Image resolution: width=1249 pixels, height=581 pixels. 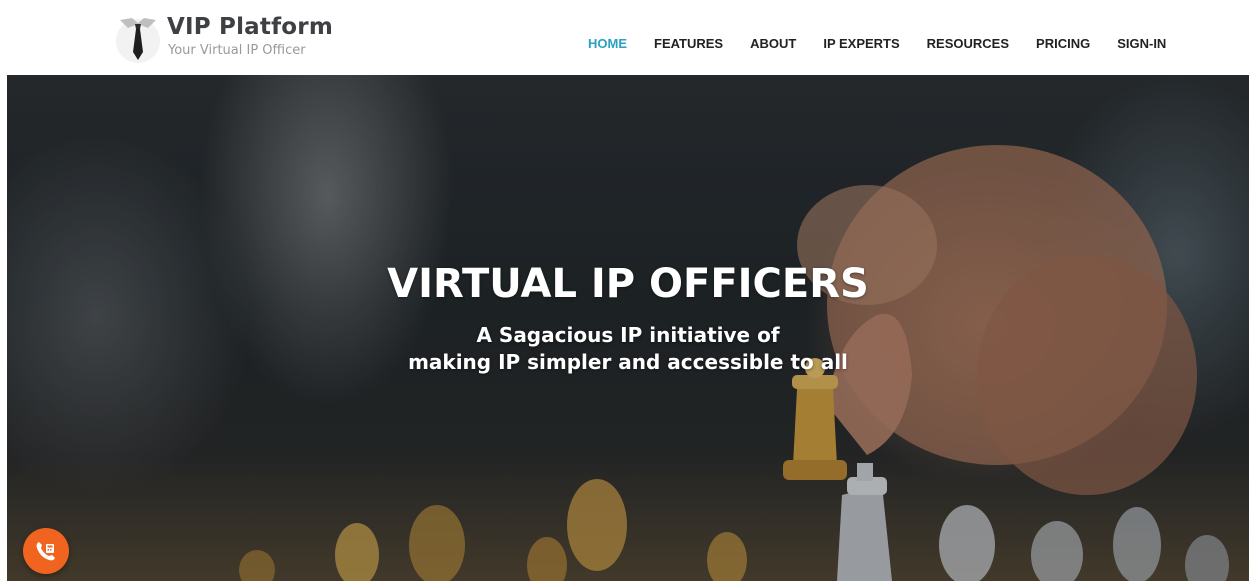 What do you see at coordinates (250, 27) in the screenshot?
I see `logo-title: VIP Platform` at bounding box center [250, 27].